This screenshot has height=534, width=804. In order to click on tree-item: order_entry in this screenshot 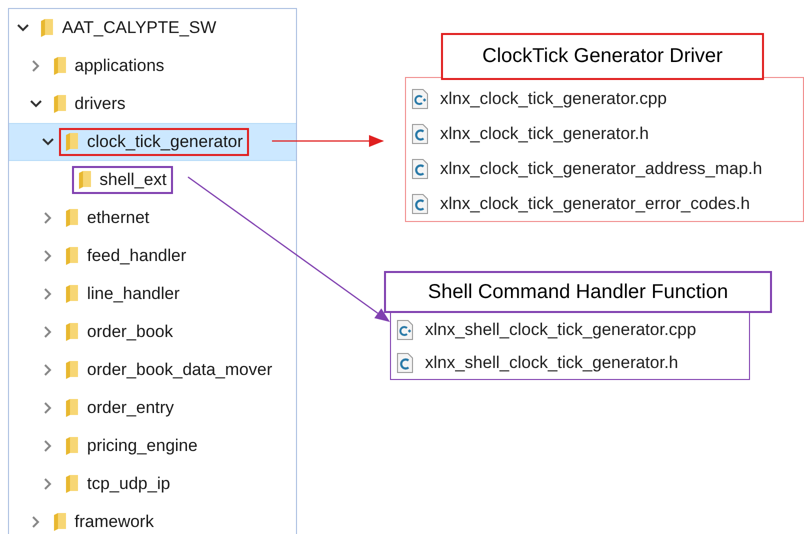, I will do `click(152, 408)`.